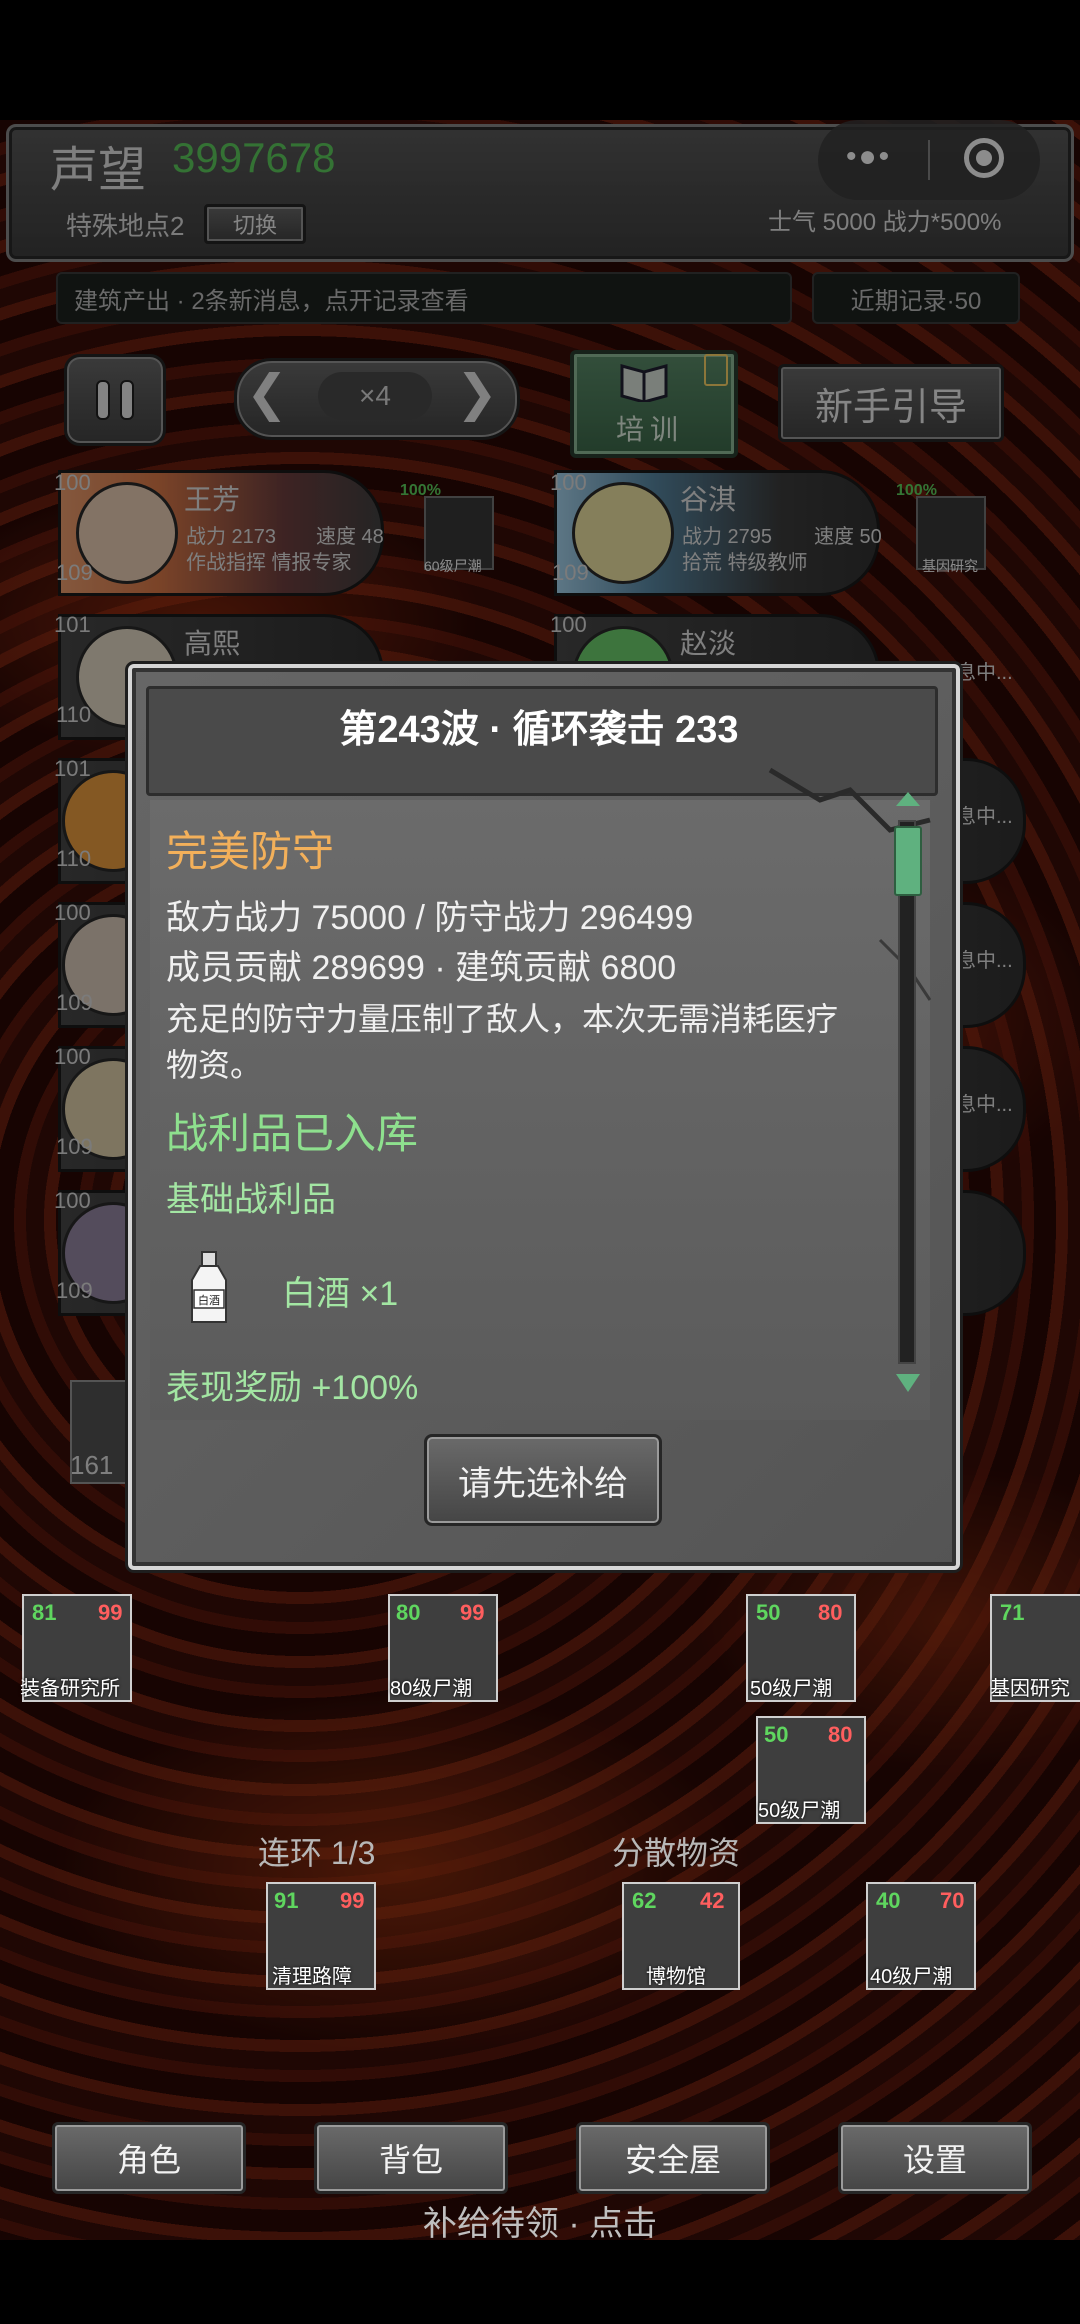 The height and width of the screenshot is (2324, 1080). I want to click on chain-caption: 连环 1/3, so click(317, 1853).